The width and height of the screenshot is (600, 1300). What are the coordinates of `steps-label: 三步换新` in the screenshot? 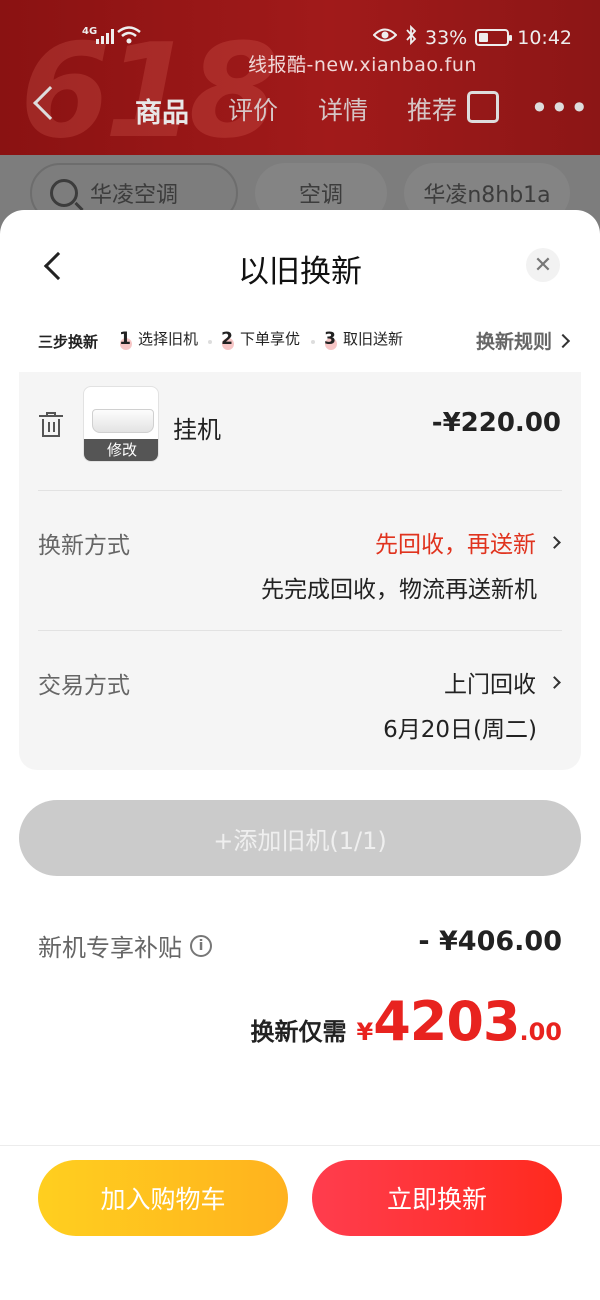 It's located at (68, 342).